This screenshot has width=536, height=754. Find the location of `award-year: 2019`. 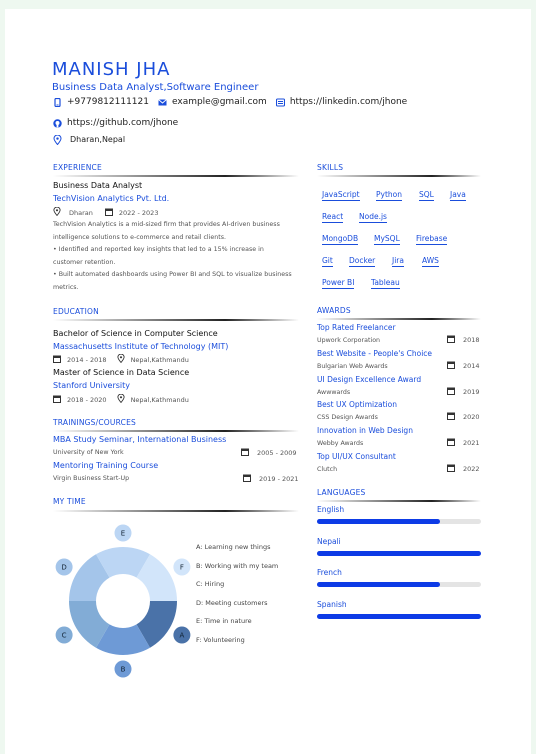

award-year: 2019 is located at coordinates (471, 391).